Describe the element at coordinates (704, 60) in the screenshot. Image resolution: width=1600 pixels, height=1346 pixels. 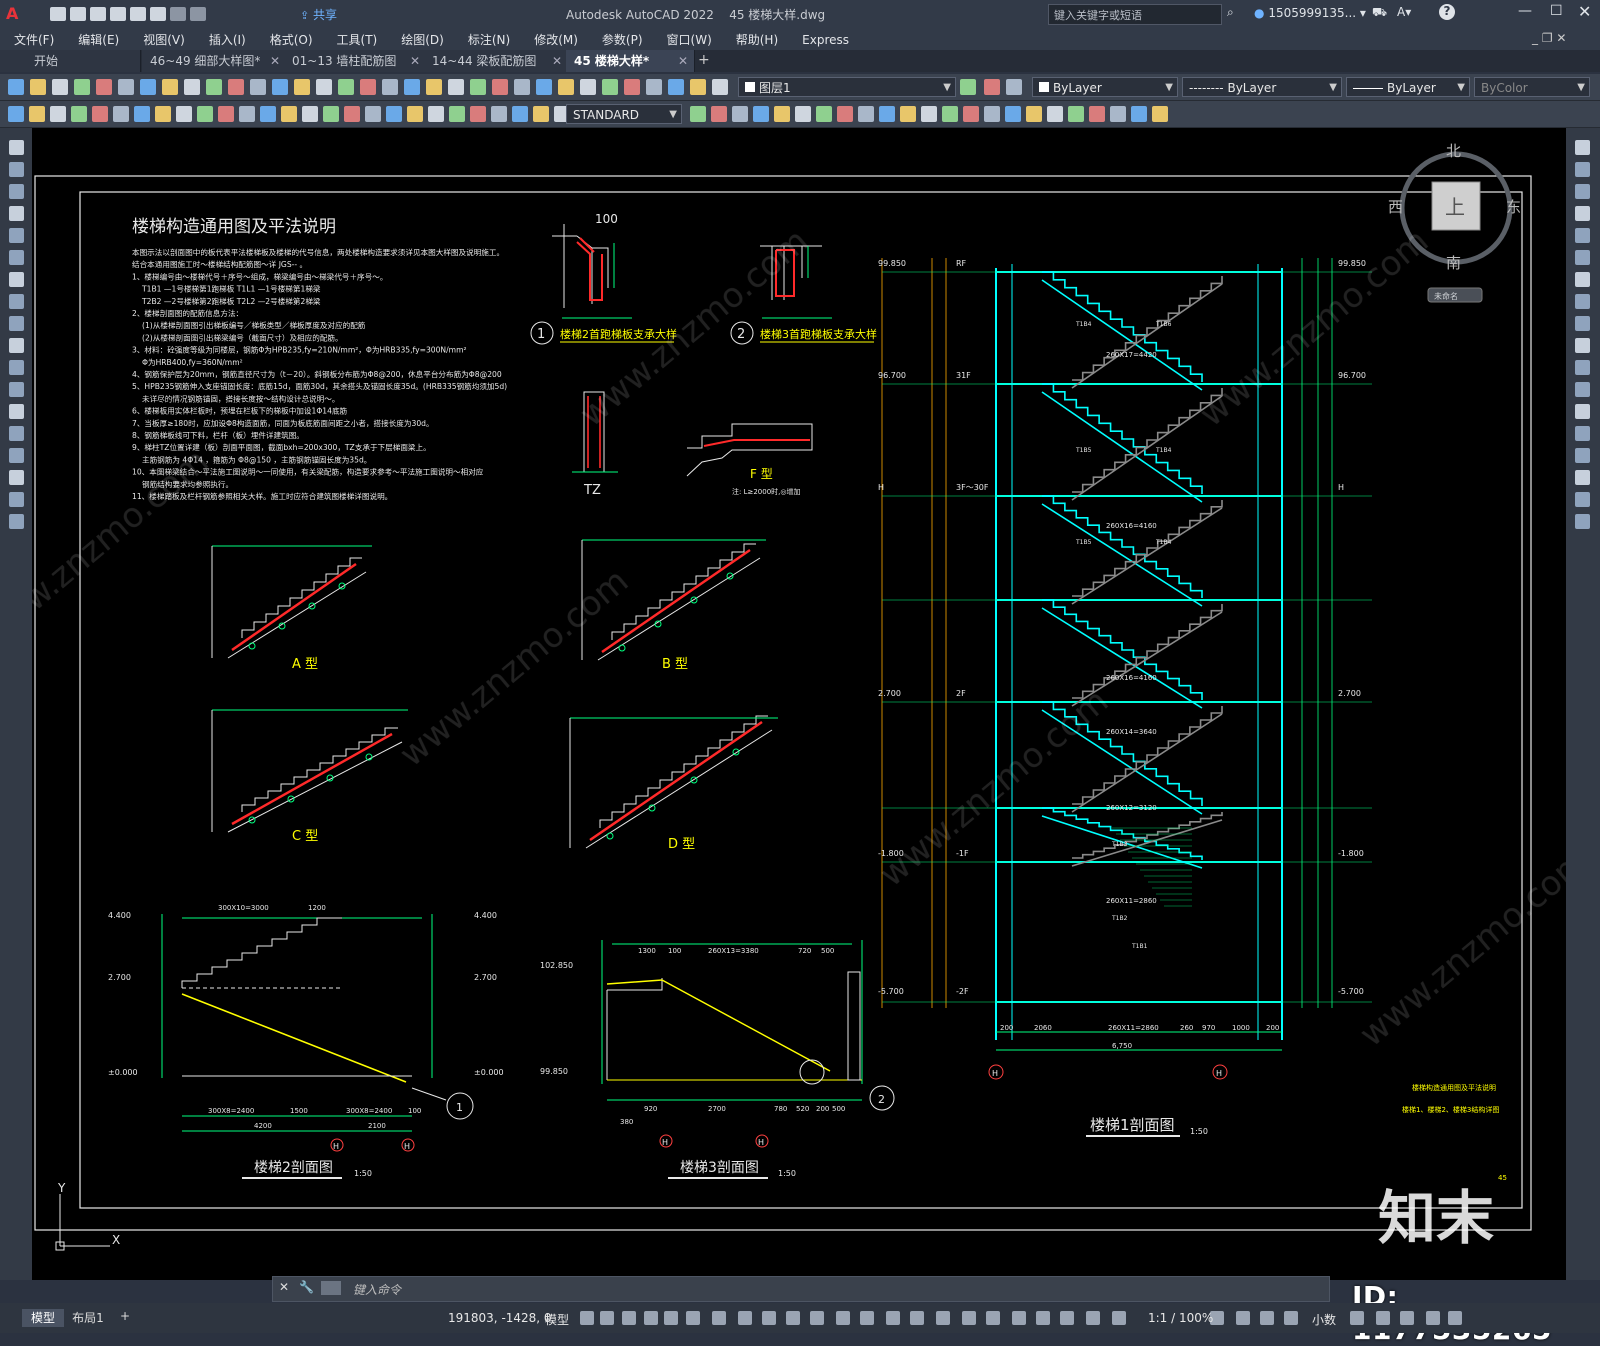
I see `new-tab-icon: +` at that location.